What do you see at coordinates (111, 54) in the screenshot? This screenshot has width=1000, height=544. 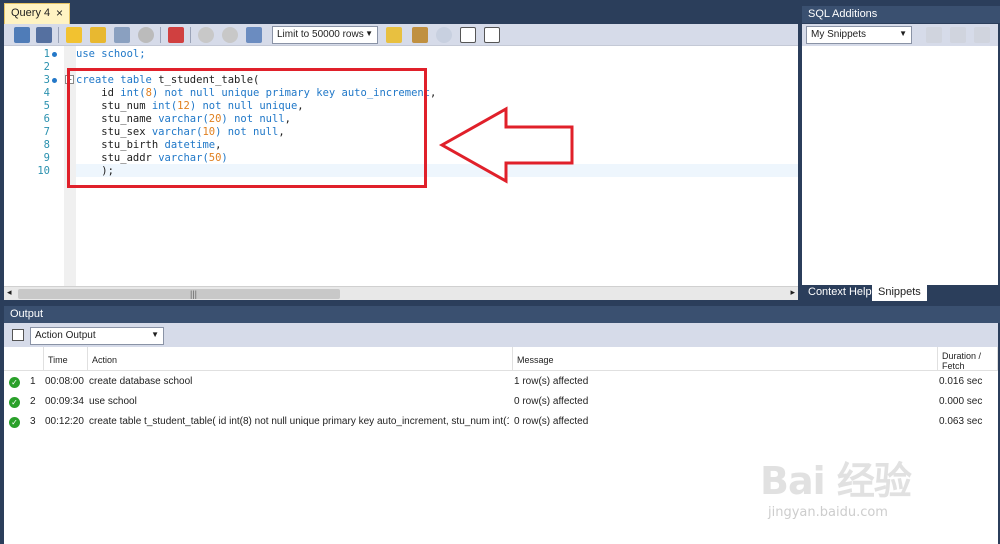 I see `code-line: use school;` at bounding box center [111, 54].